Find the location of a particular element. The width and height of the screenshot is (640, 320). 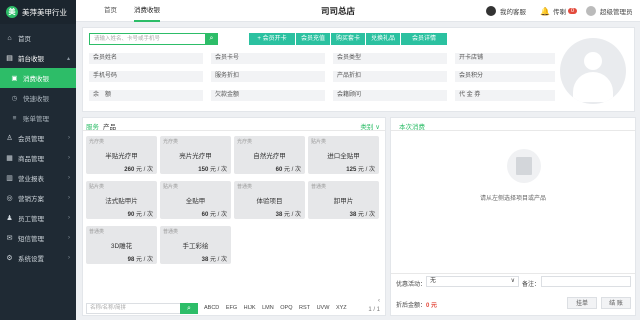

product-price: 98 元 / 次 is located at coordinates (140, 260).